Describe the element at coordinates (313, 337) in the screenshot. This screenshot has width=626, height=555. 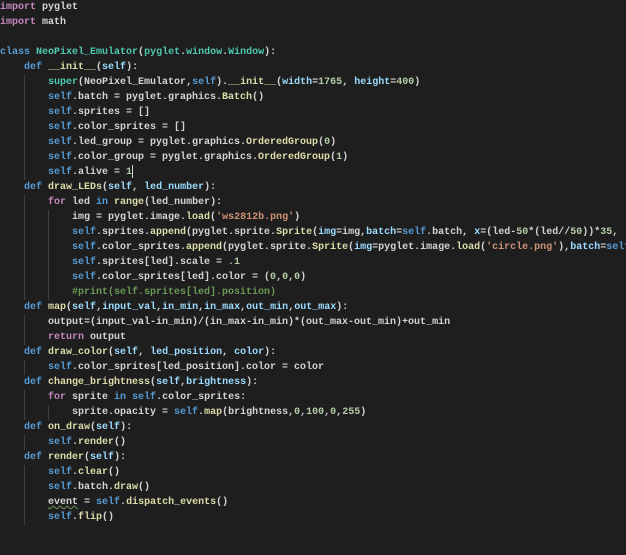
I see `code-line: return output` at that location.